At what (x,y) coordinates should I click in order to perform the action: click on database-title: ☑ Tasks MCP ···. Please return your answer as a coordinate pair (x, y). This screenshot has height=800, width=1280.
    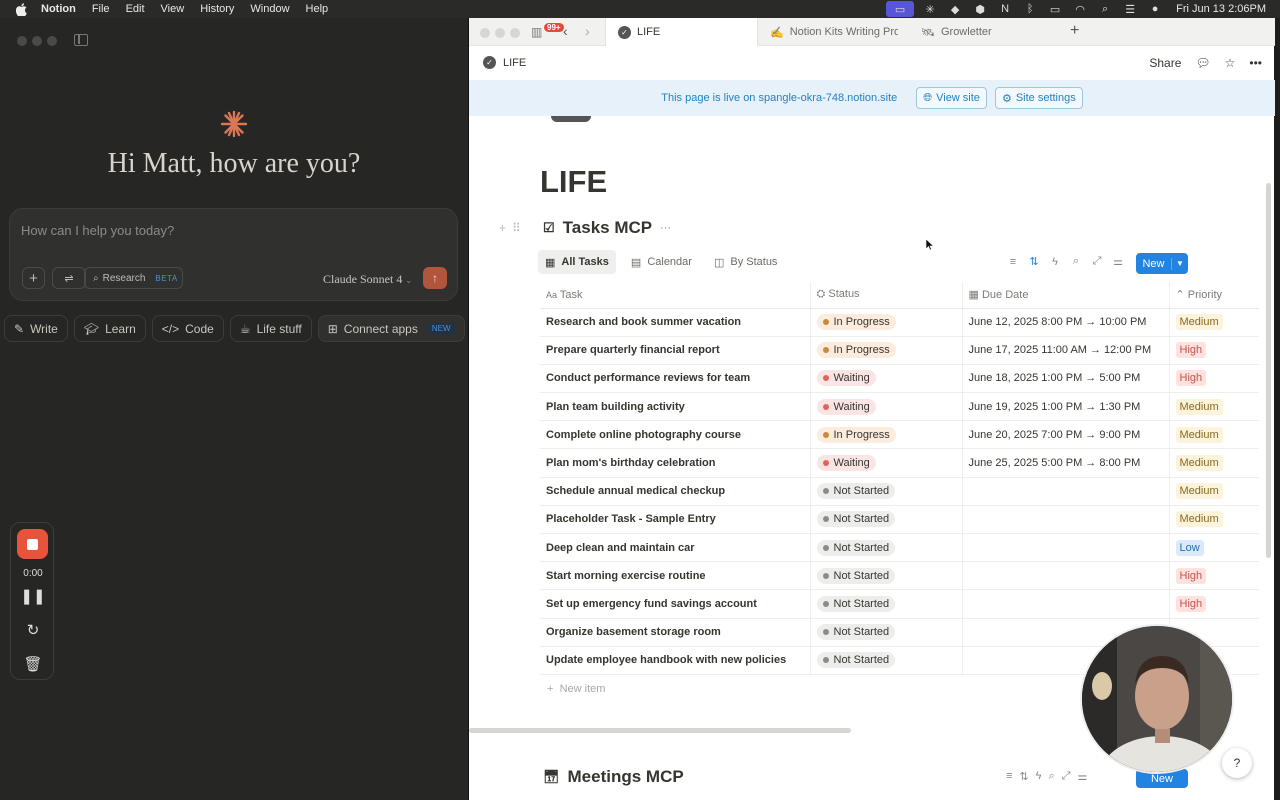
    Looking at the image, I should click on (607, 228).